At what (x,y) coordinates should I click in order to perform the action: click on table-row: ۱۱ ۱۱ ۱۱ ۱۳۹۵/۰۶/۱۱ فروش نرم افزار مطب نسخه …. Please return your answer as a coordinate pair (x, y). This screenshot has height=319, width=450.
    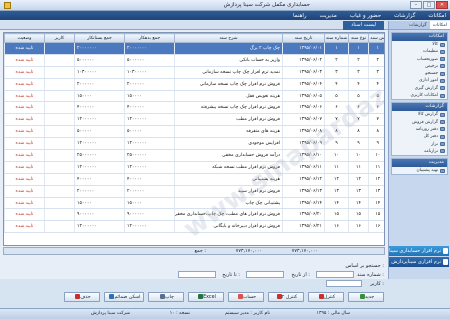
    Looking at the image, I should click on (194, 167).